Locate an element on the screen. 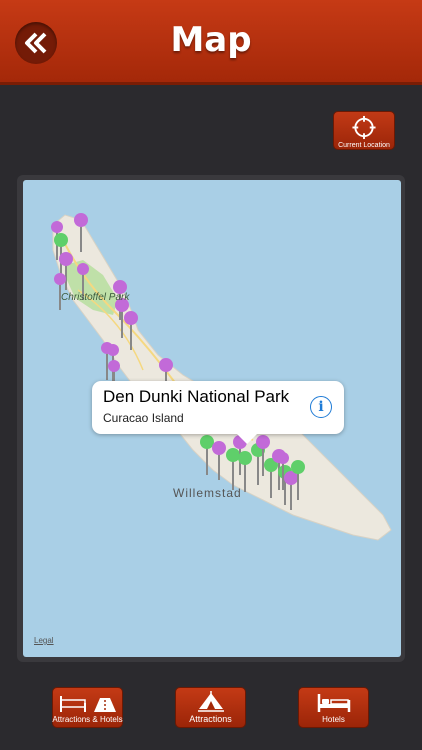 Image resolution: width=422 pixels, height=750 pixels. attractions-button: Attractions is located at coordinates (210, 707).